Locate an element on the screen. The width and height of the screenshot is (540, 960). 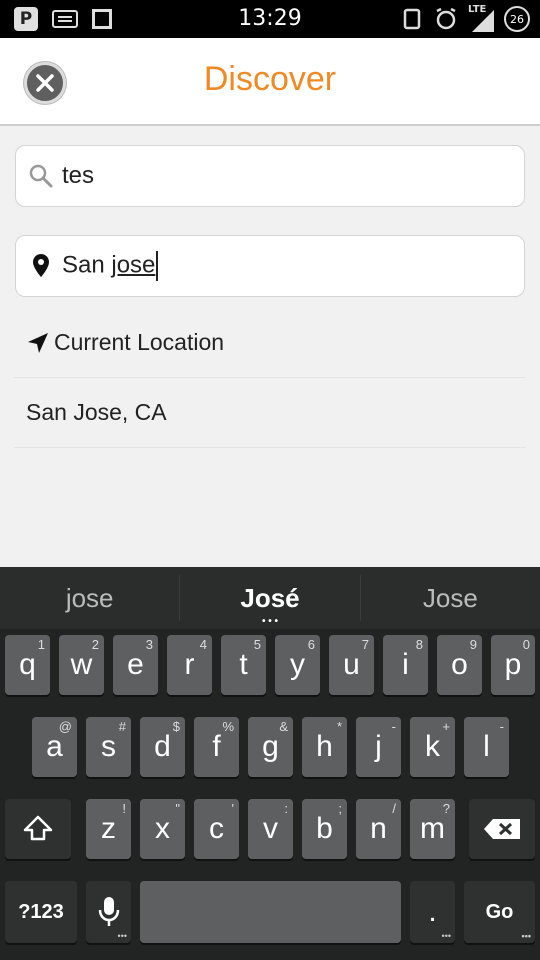
location-pin-icon is located at coordinates (41, 266).